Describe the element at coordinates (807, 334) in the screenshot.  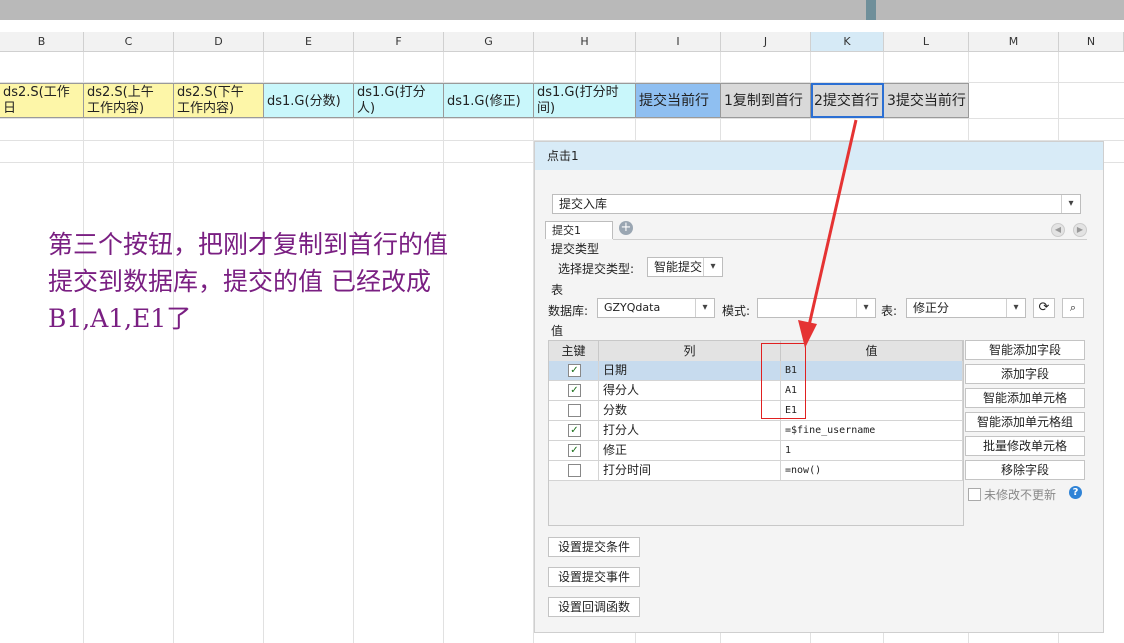
I see `arrow-head` at that location.